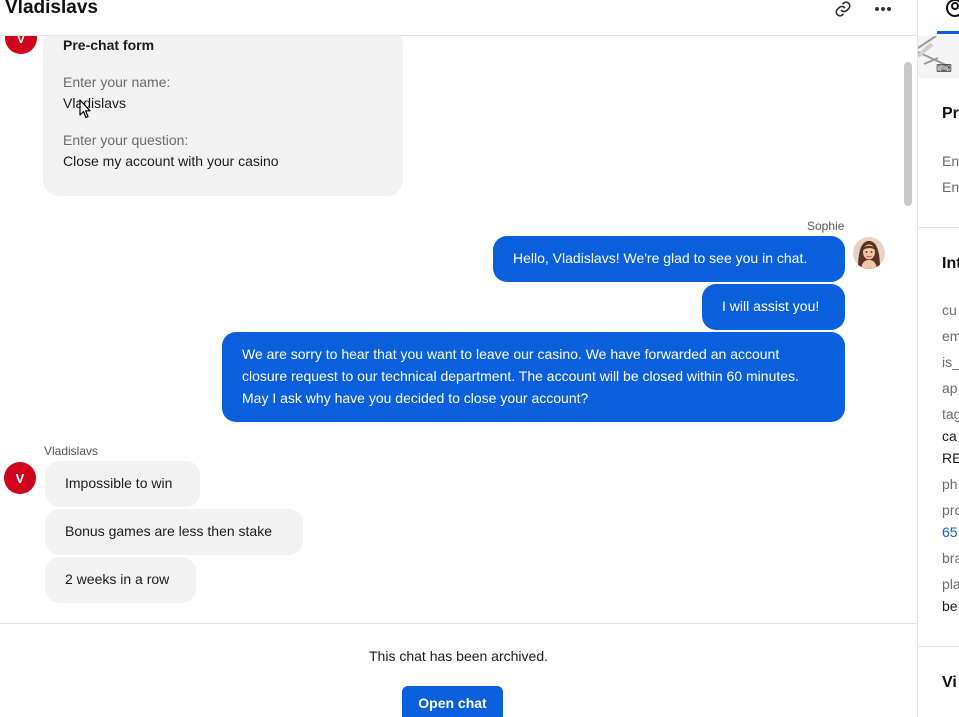  I want to click on agent-name: Sophie, so click(826, 226).